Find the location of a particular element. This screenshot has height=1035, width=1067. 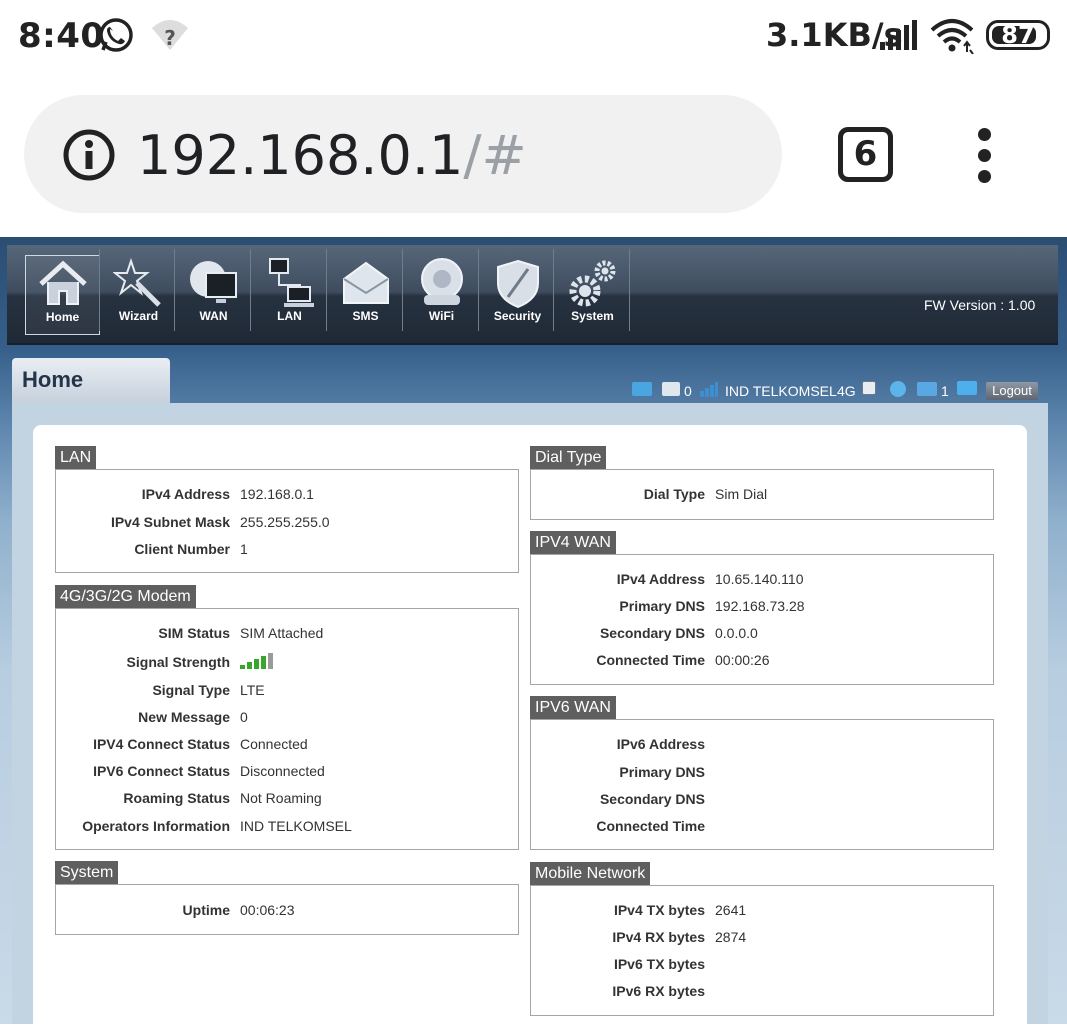

dial-type-label: Dial Type is located at coordinates (674, 494).